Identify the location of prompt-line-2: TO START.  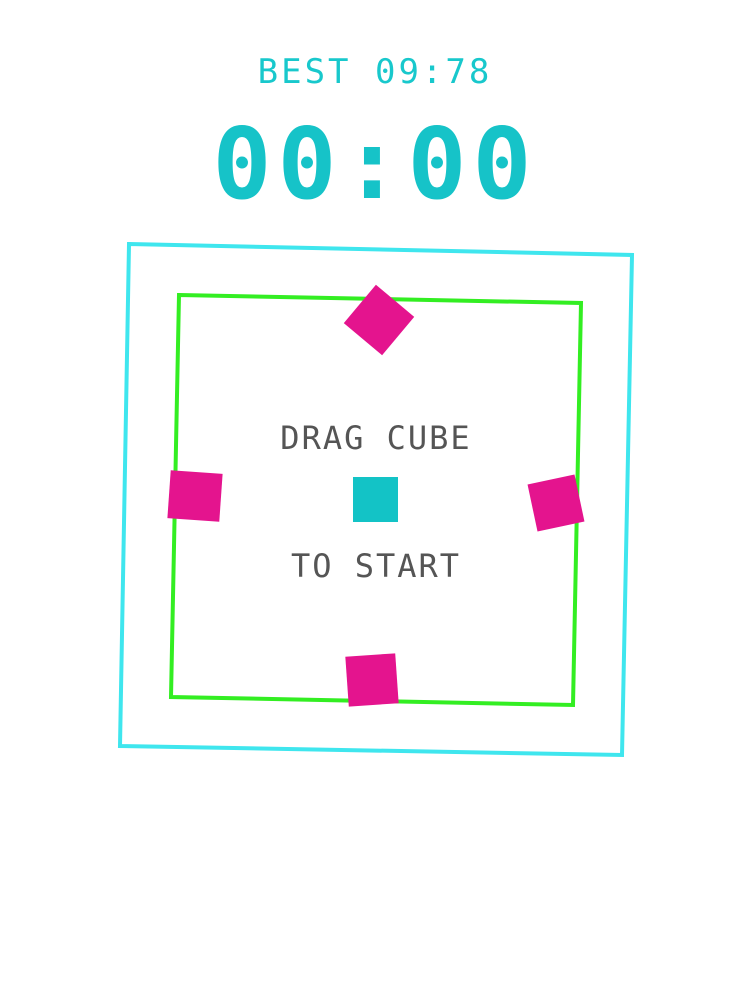
(376, 566).